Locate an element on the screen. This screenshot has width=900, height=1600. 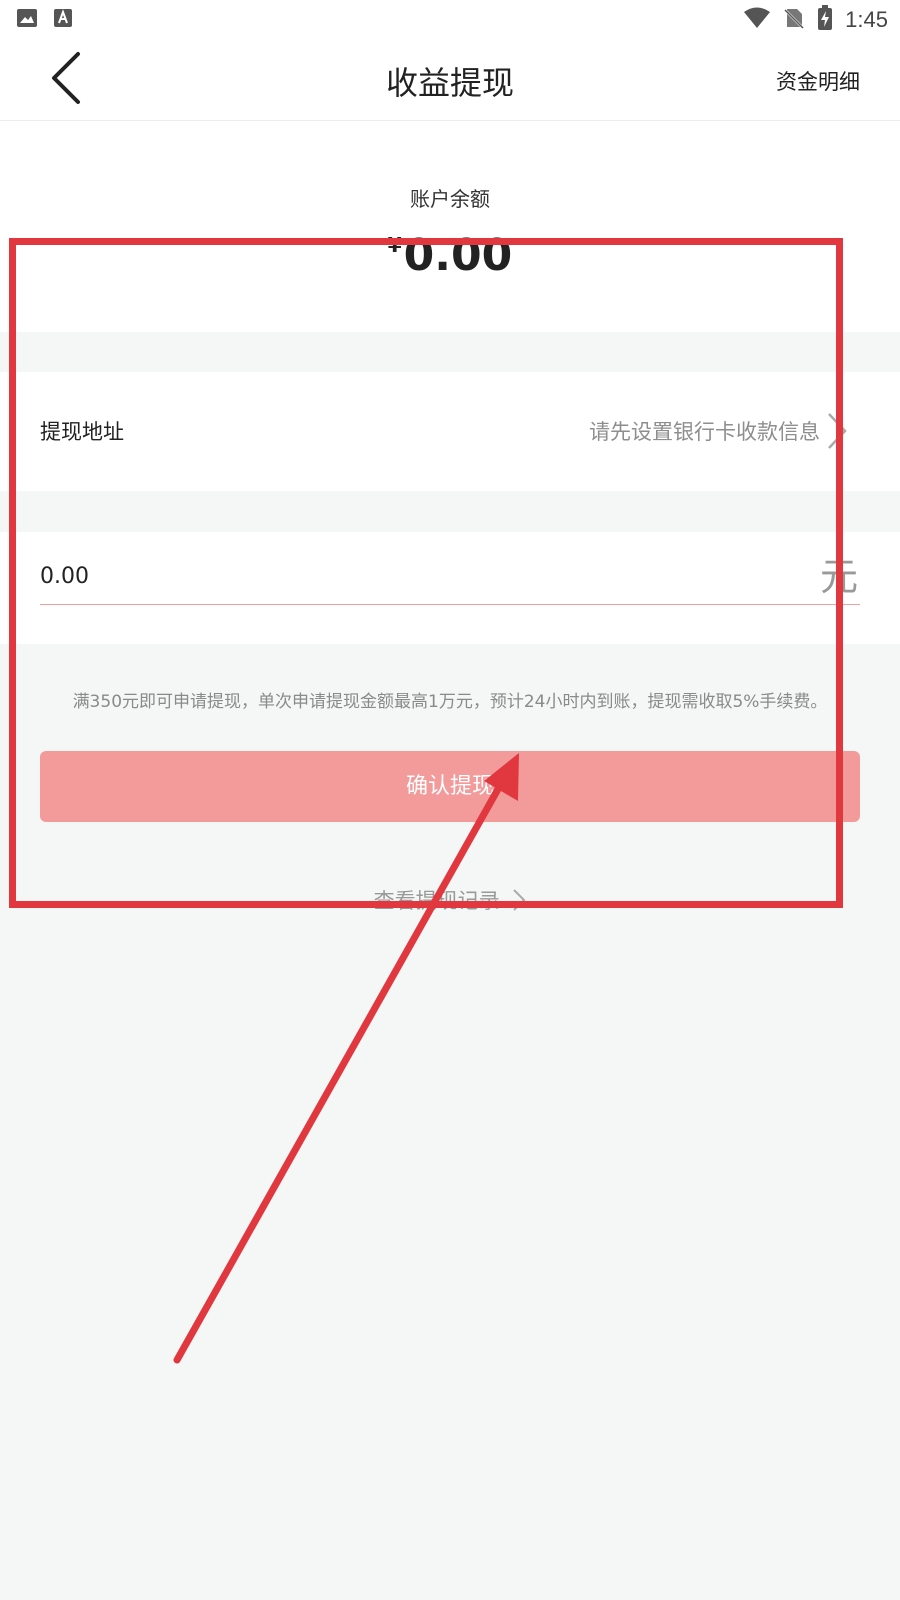
balance-section: 账户余额 ¥0.00 is located at coordinates (450, 226).